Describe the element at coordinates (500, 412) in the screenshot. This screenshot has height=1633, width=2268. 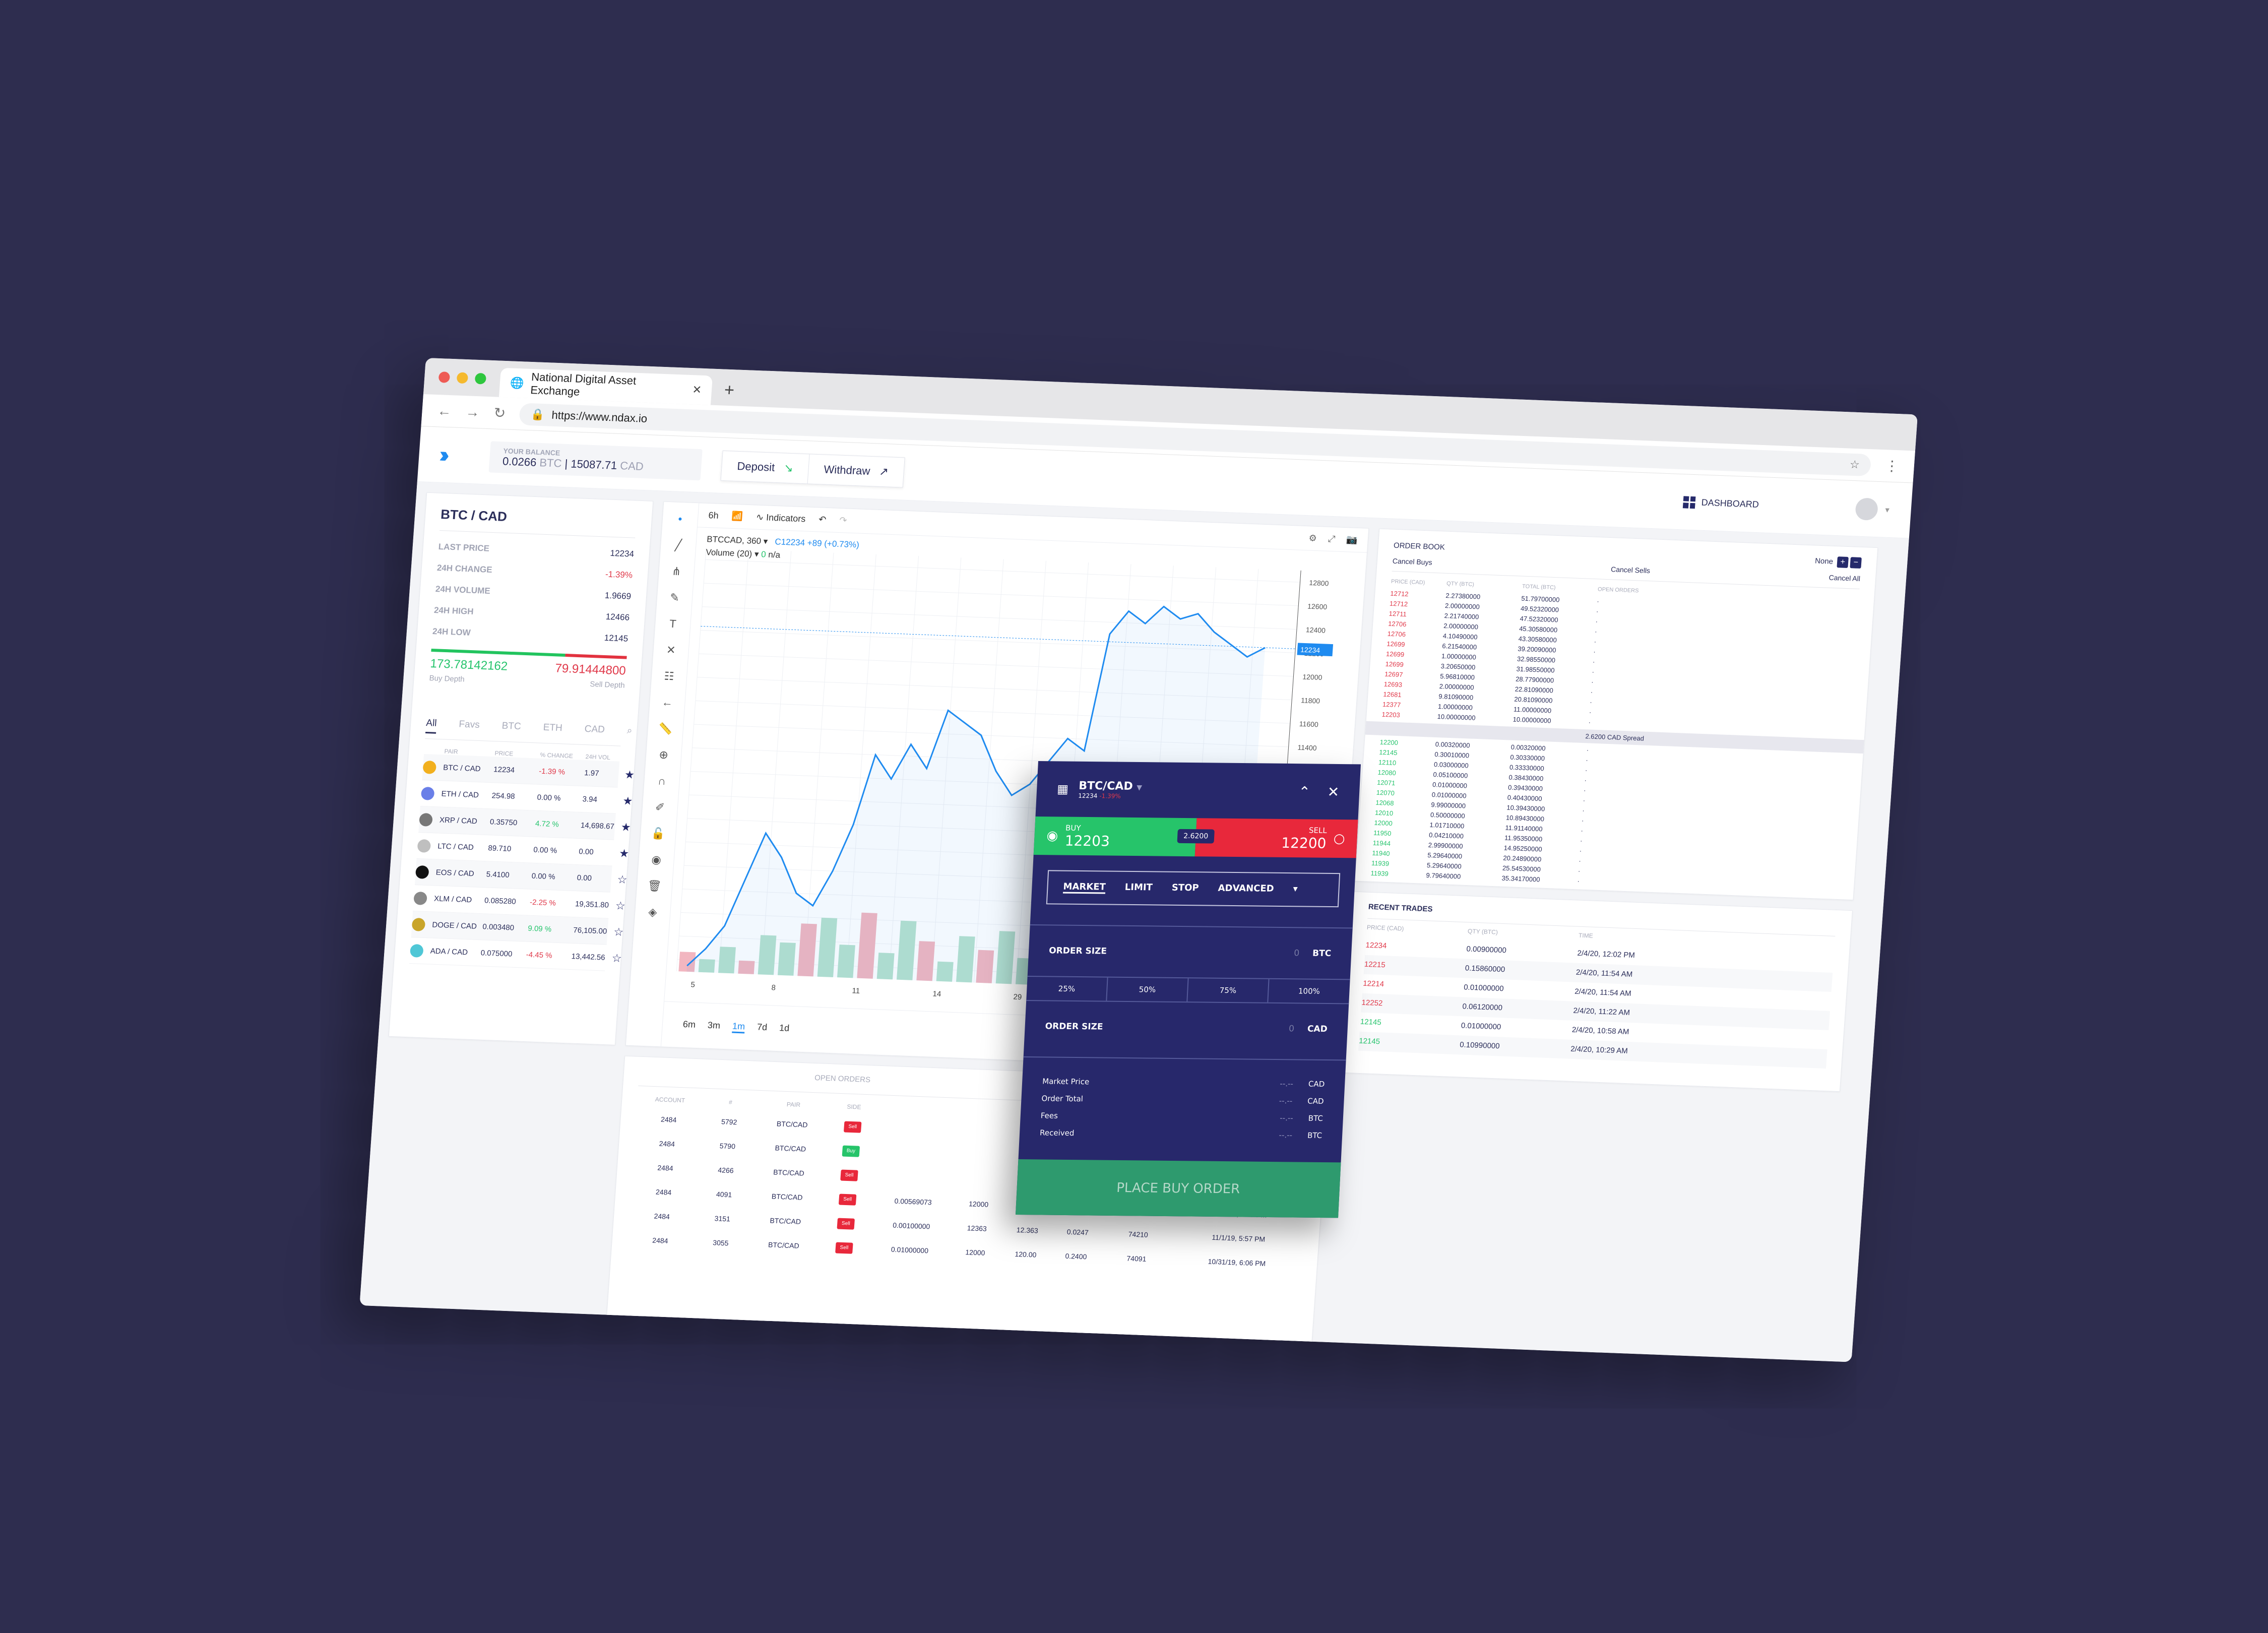
I see `reload-icon: ↻` at that location.